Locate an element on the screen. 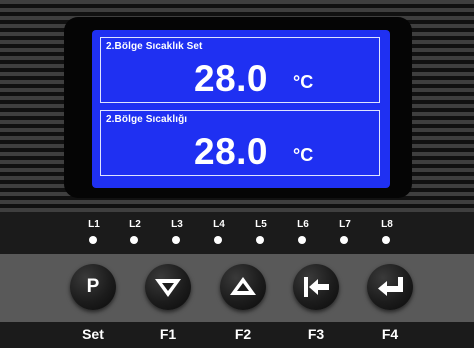 This screenshot has height=362, width=474. temperature-value: 28.0 is located at coordinates (231, 151).